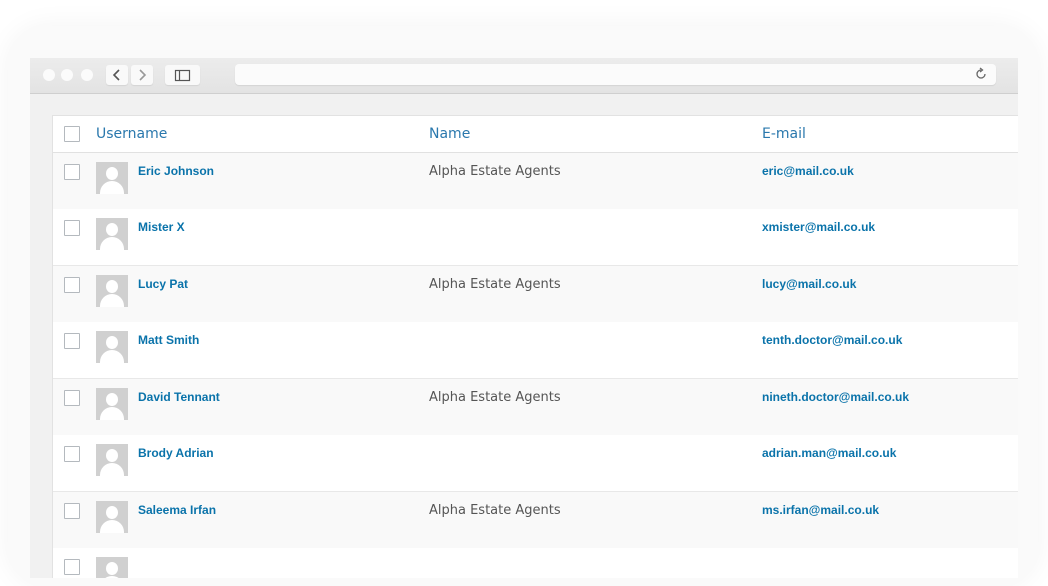  I want to click on forward-icon, so click(143, 75).